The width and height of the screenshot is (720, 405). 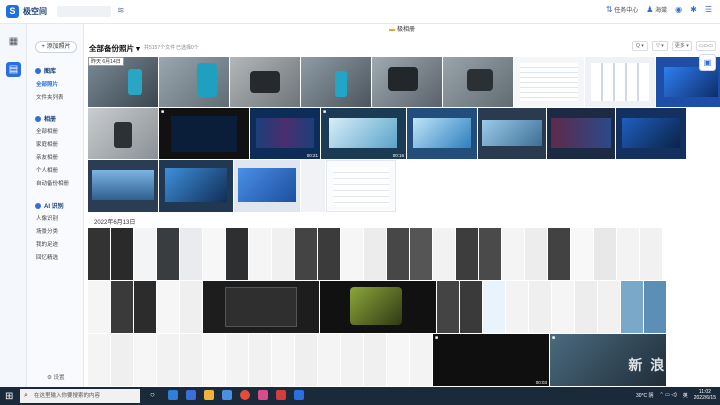 What do you see at coordinates (245, 395) in the screenshot?
I see `chrome-icon` at bounding box center [245, 395].